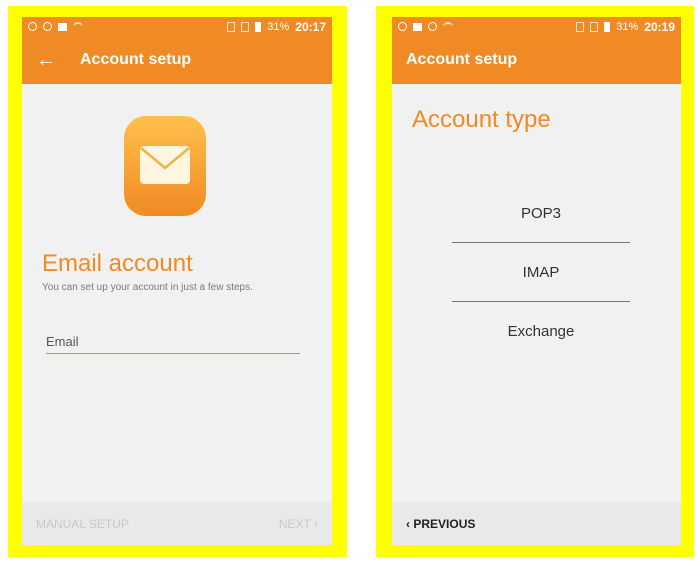 The height and width of the screenshot is (561, 697). Describe the element at coordinates (177, 523) in the screenshot. I see `bottom-action-bar: MANUAL SETUP NEXT ›` at that location.